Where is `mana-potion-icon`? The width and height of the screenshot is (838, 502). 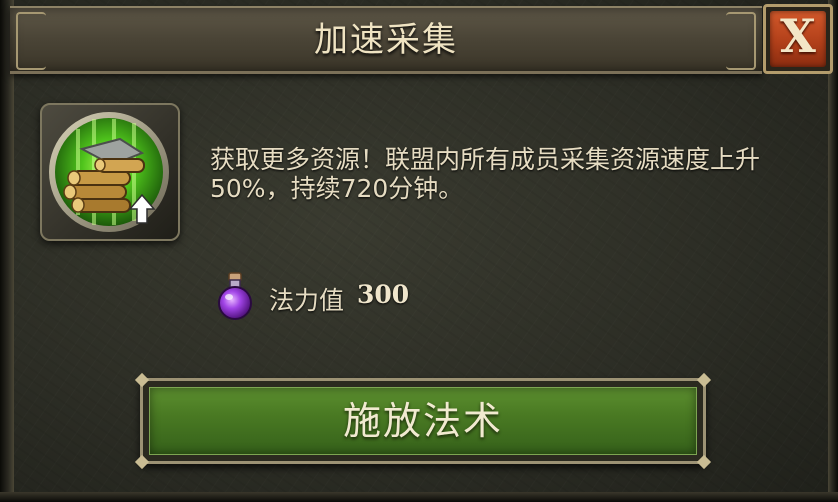 mana-potion-icon is located at coordinates (235, 296).